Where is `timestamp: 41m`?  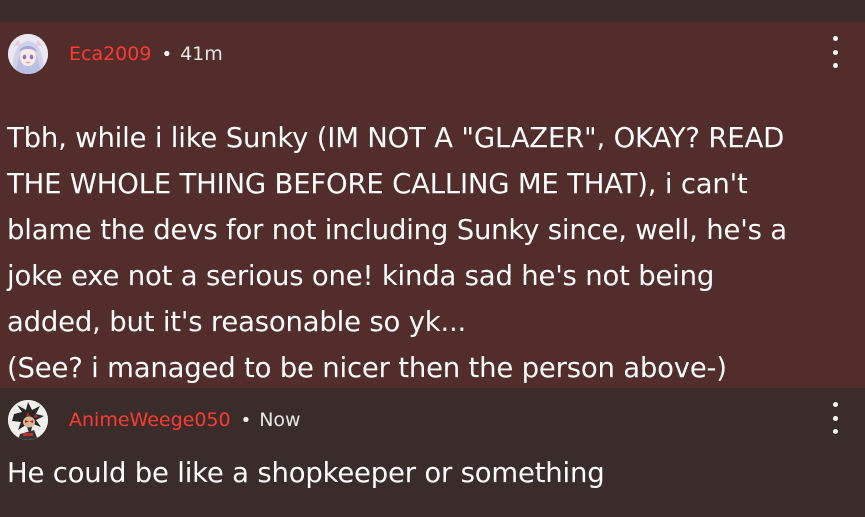
timestamp: 41m is located at coordinates (201, 54).